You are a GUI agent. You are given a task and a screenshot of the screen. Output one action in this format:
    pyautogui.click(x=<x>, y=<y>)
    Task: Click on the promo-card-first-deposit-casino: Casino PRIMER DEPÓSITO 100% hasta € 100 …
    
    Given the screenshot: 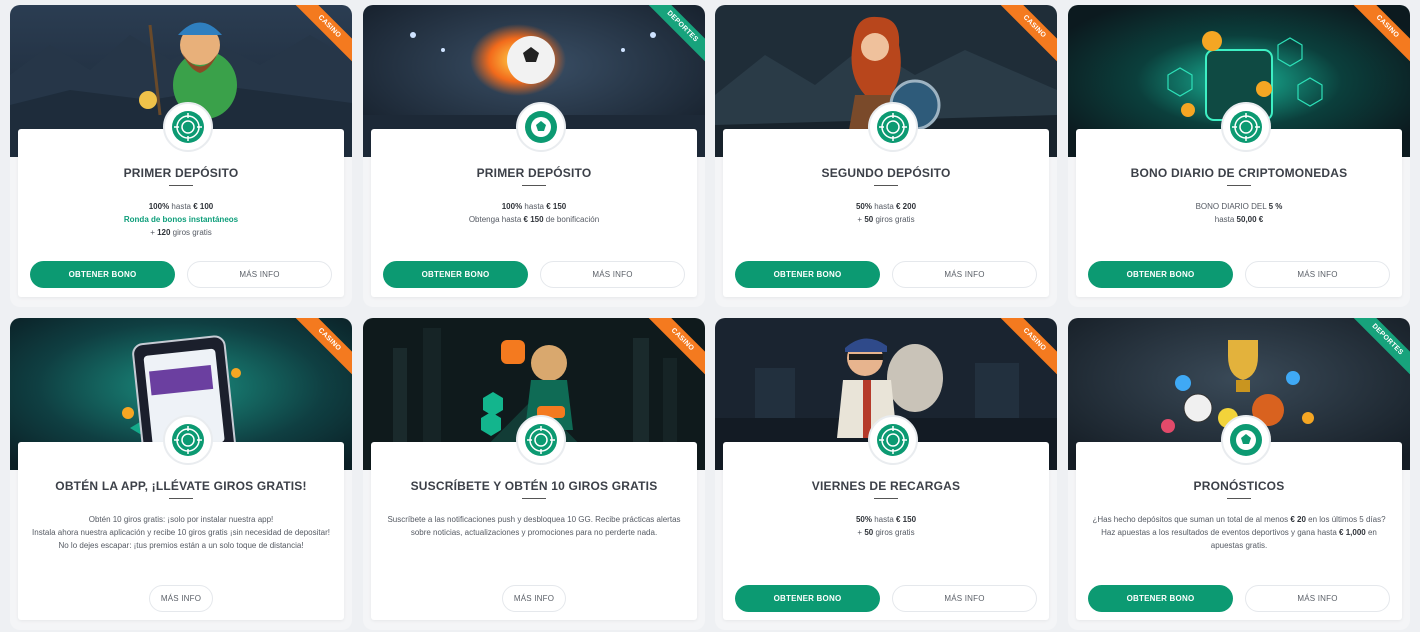 What is the action you would take?
    pyautogui.click(x=181, y=156)
    